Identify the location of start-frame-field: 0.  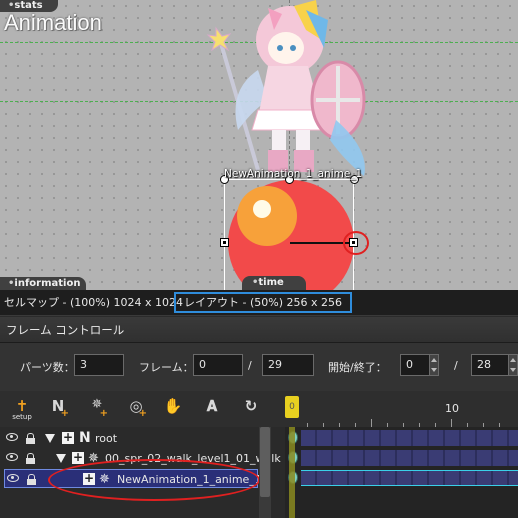
(415, 365).